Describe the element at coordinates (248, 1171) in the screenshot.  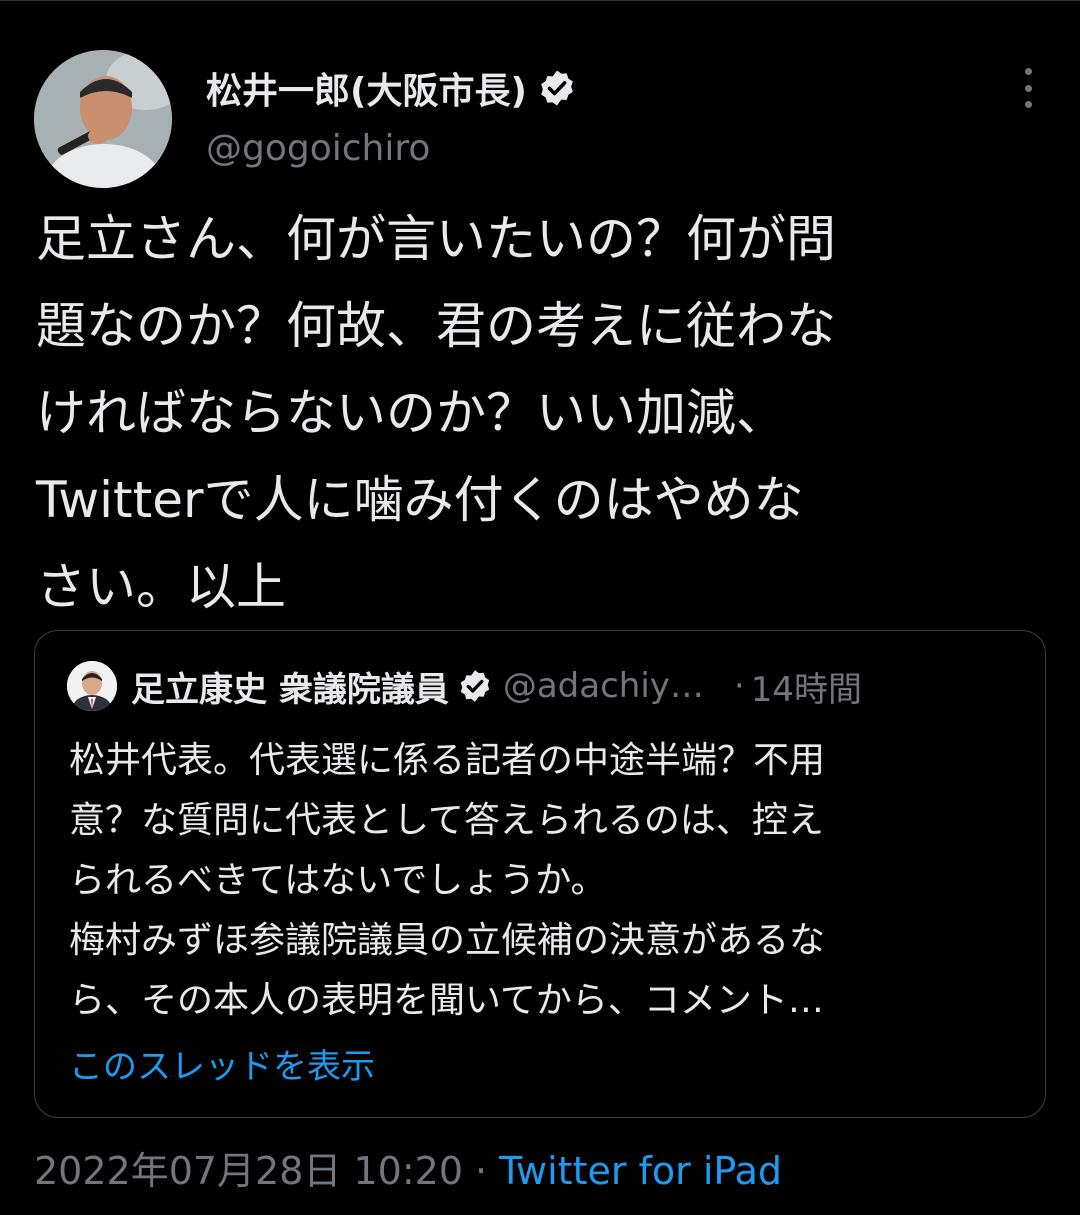
I see `tweet-timestamp: 2022年07月28日 10:20` at that location.